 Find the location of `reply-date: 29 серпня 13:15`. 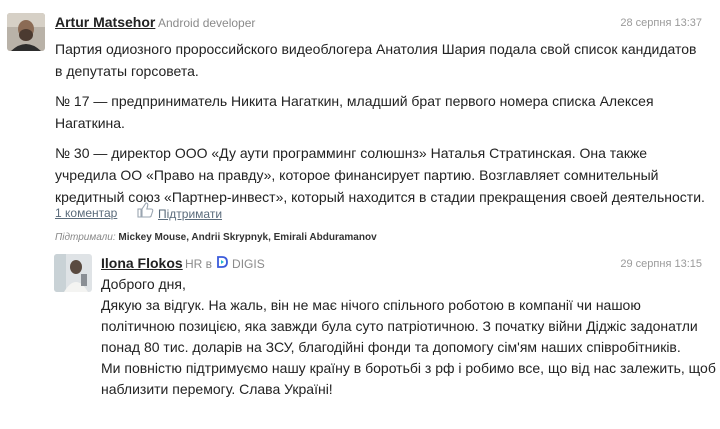

reply-date: 29 серпня 13:15 is located at coordinates (661, 264).